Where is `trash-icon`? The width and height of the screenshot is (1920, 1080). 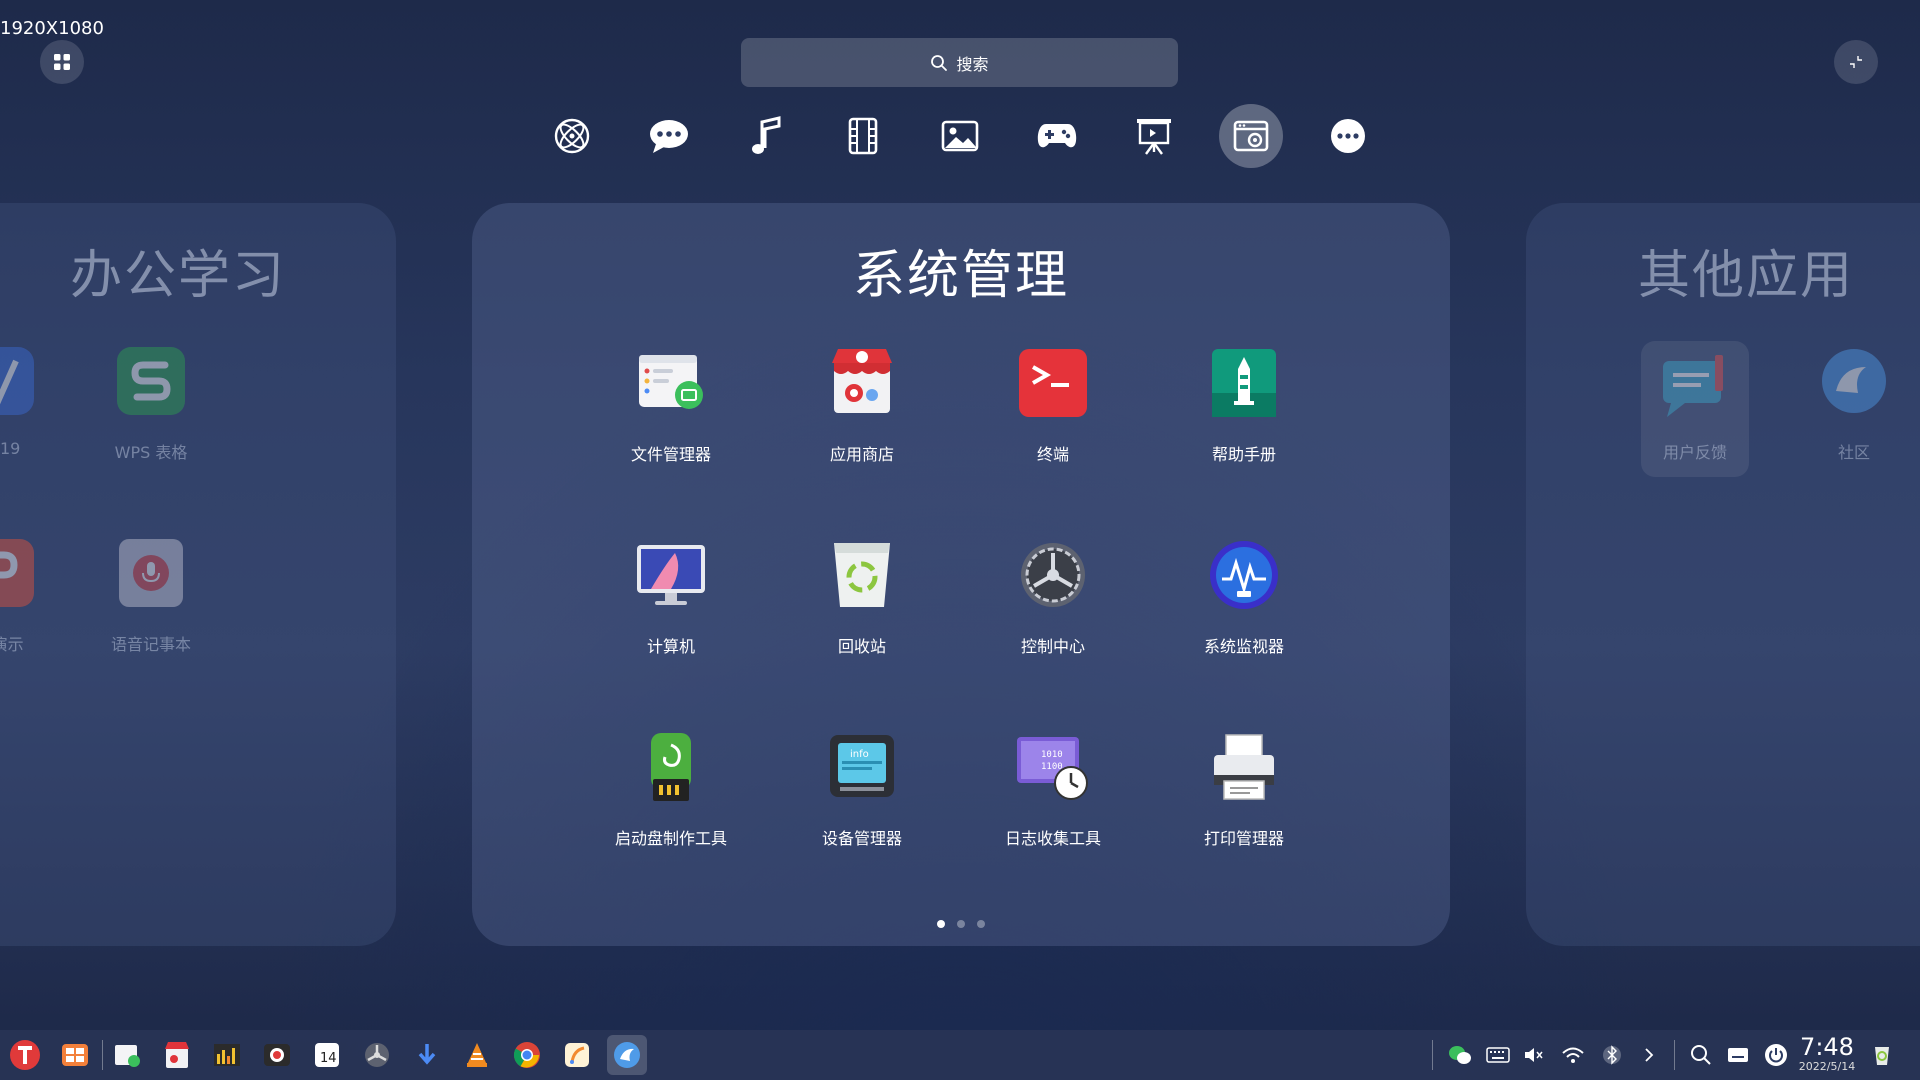 trash-icon is located at coordinates (1882, 1056).